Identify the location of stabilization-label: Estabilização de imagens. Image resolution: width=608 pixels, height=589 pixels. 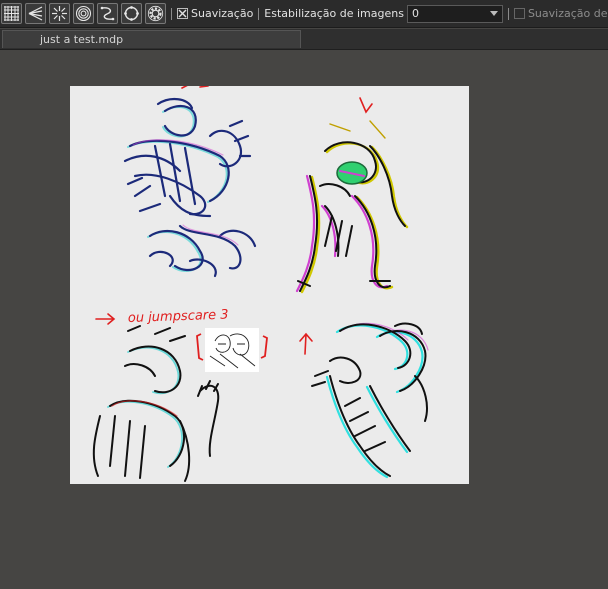
(334, 13).